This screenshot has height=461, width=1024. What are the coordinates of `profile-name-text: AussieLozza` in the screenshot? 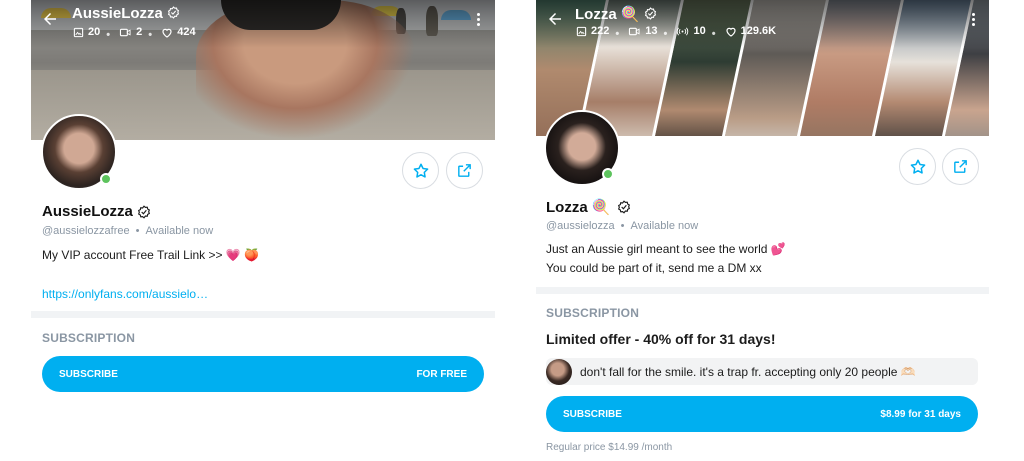 It's located at (87, 211).